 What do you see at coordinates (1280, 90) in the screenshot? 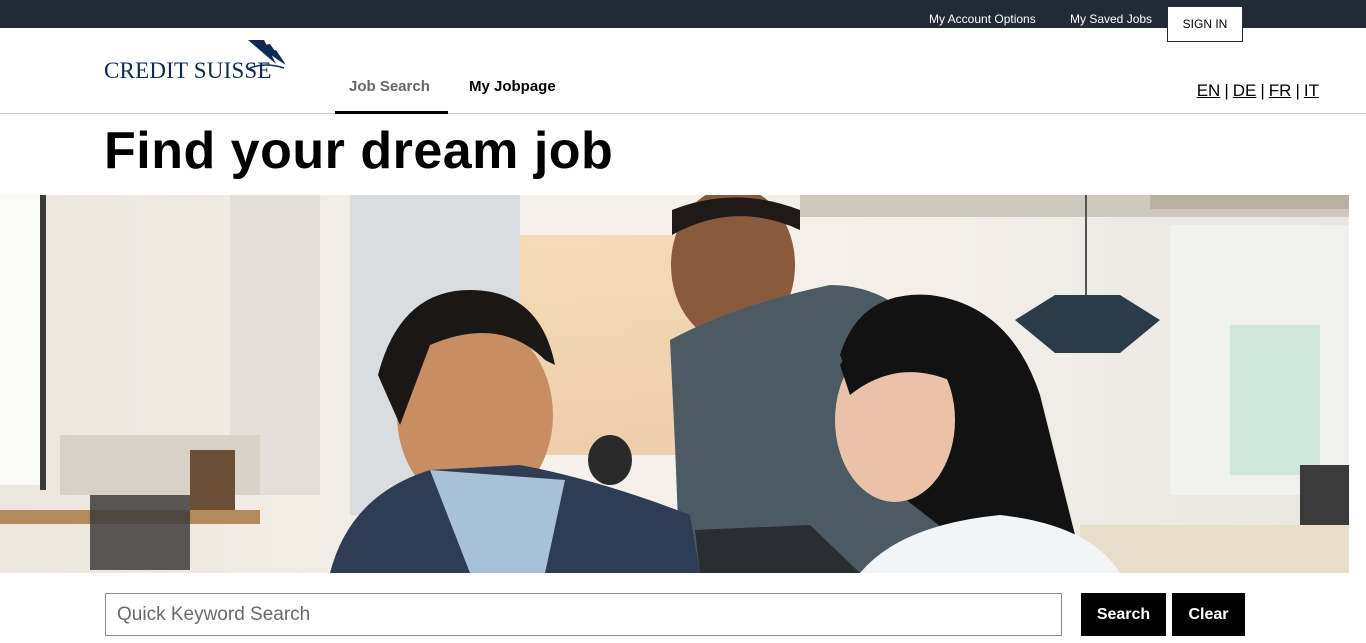
I see `lang-fr-link: FR` at bounding box center [1280, 90].